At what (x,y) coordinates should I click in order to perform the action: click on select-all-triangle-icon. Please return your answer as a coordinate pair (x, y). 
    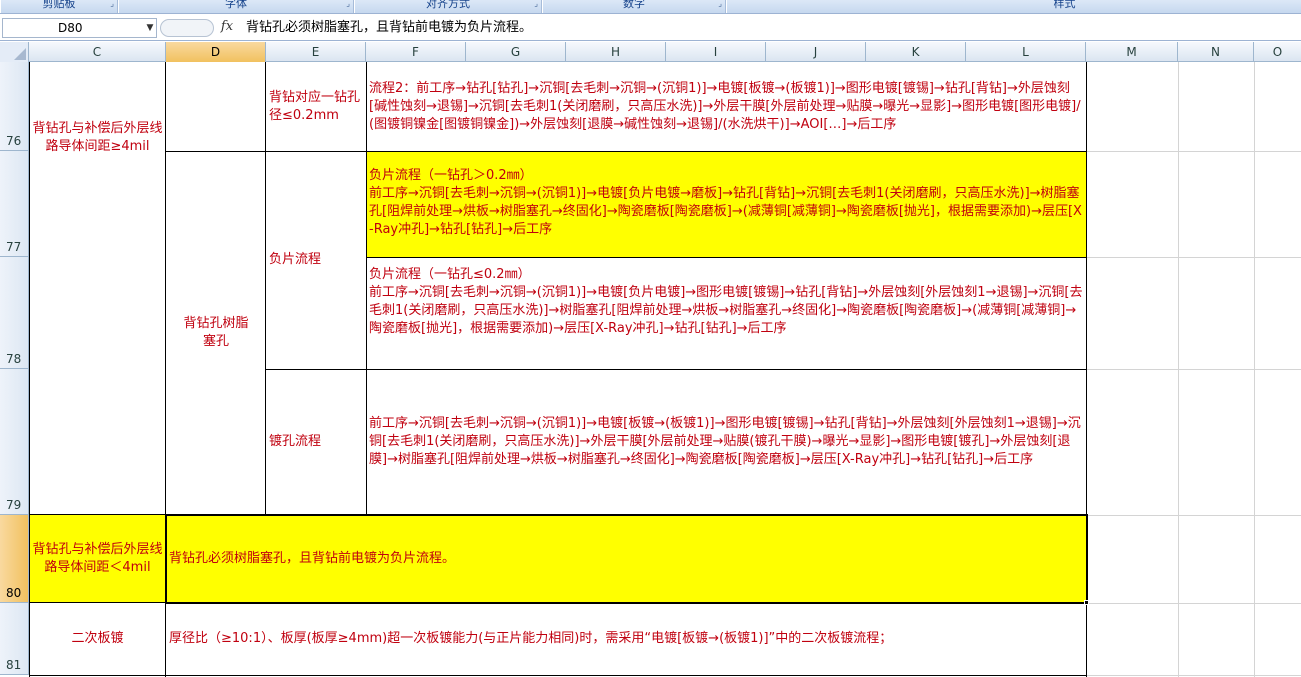
    Looking at the image, I should click on (20, 54).